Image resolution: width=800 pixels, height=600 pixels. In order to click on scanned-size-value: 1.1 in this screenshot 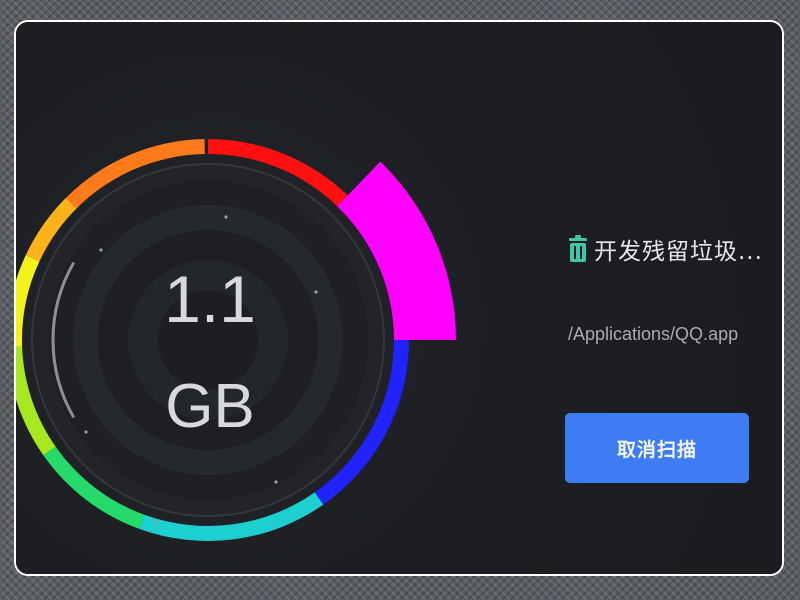, I will do `click(210, 299)`.